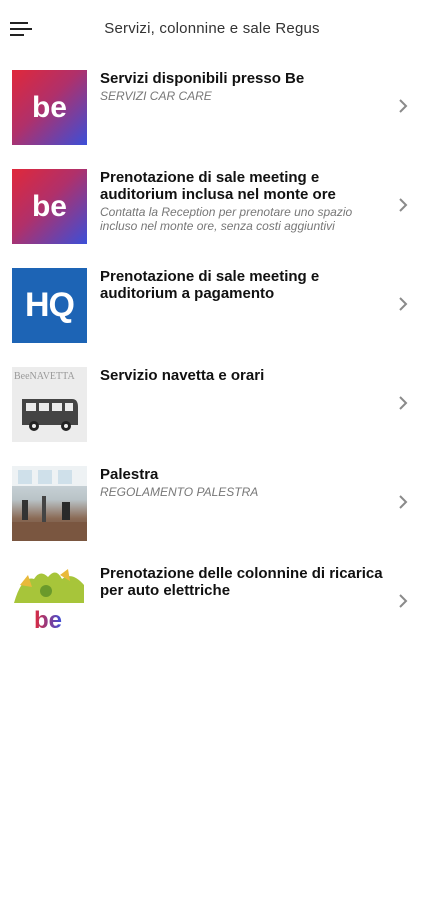  I want to click on gym-photo, so click(49, 503).